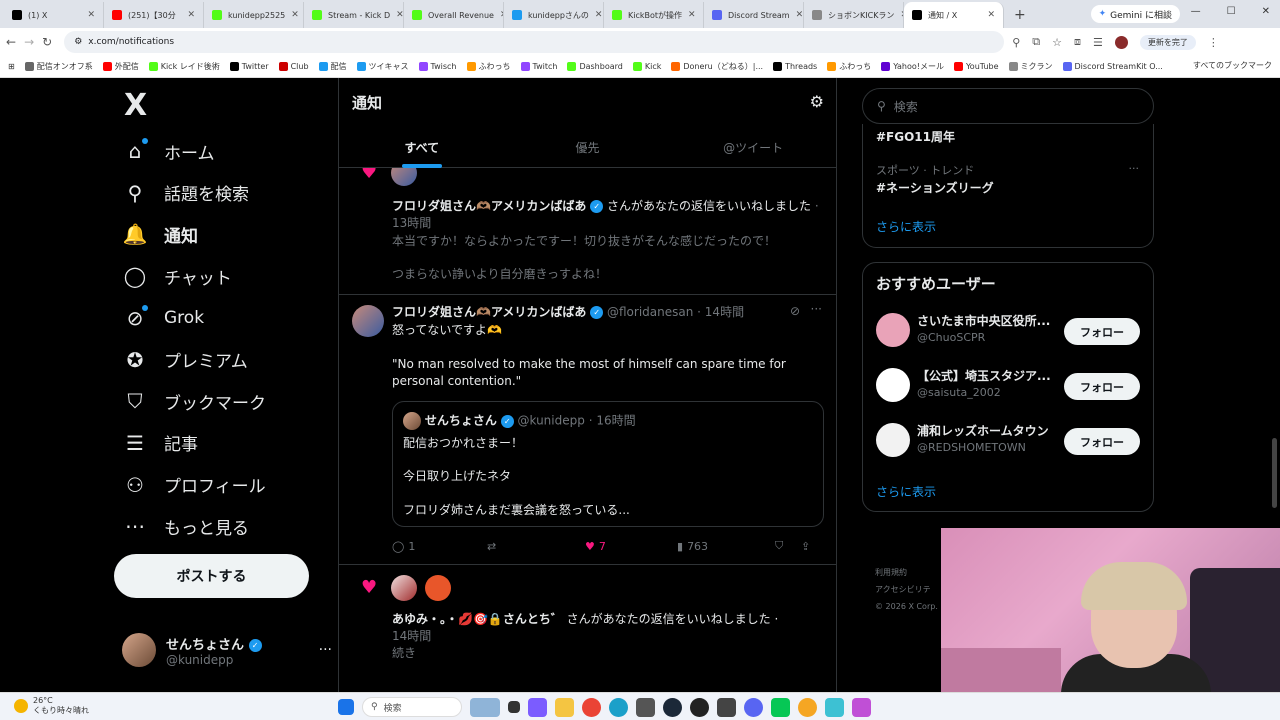 The image size is (1280, 720). What do you see at coordinates (726, 707) in the screenshot?
I see `app-icon` at bounding box center [726, 707].